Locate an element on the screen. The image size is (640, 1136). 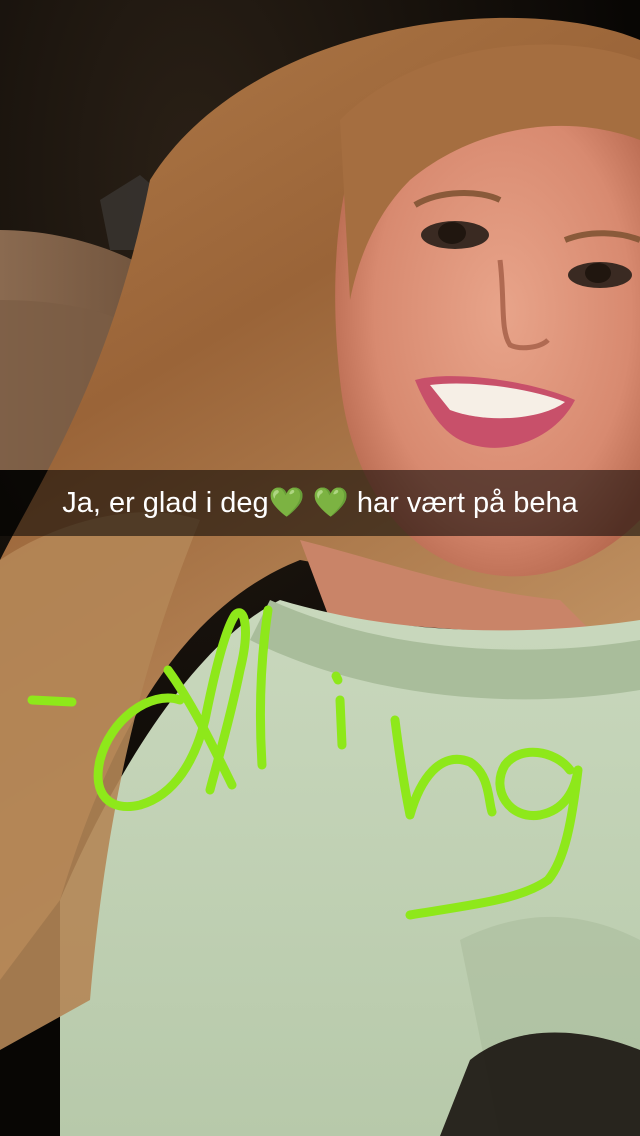
caption-text-after: har vært på beha is located at coordinates (463, 503).